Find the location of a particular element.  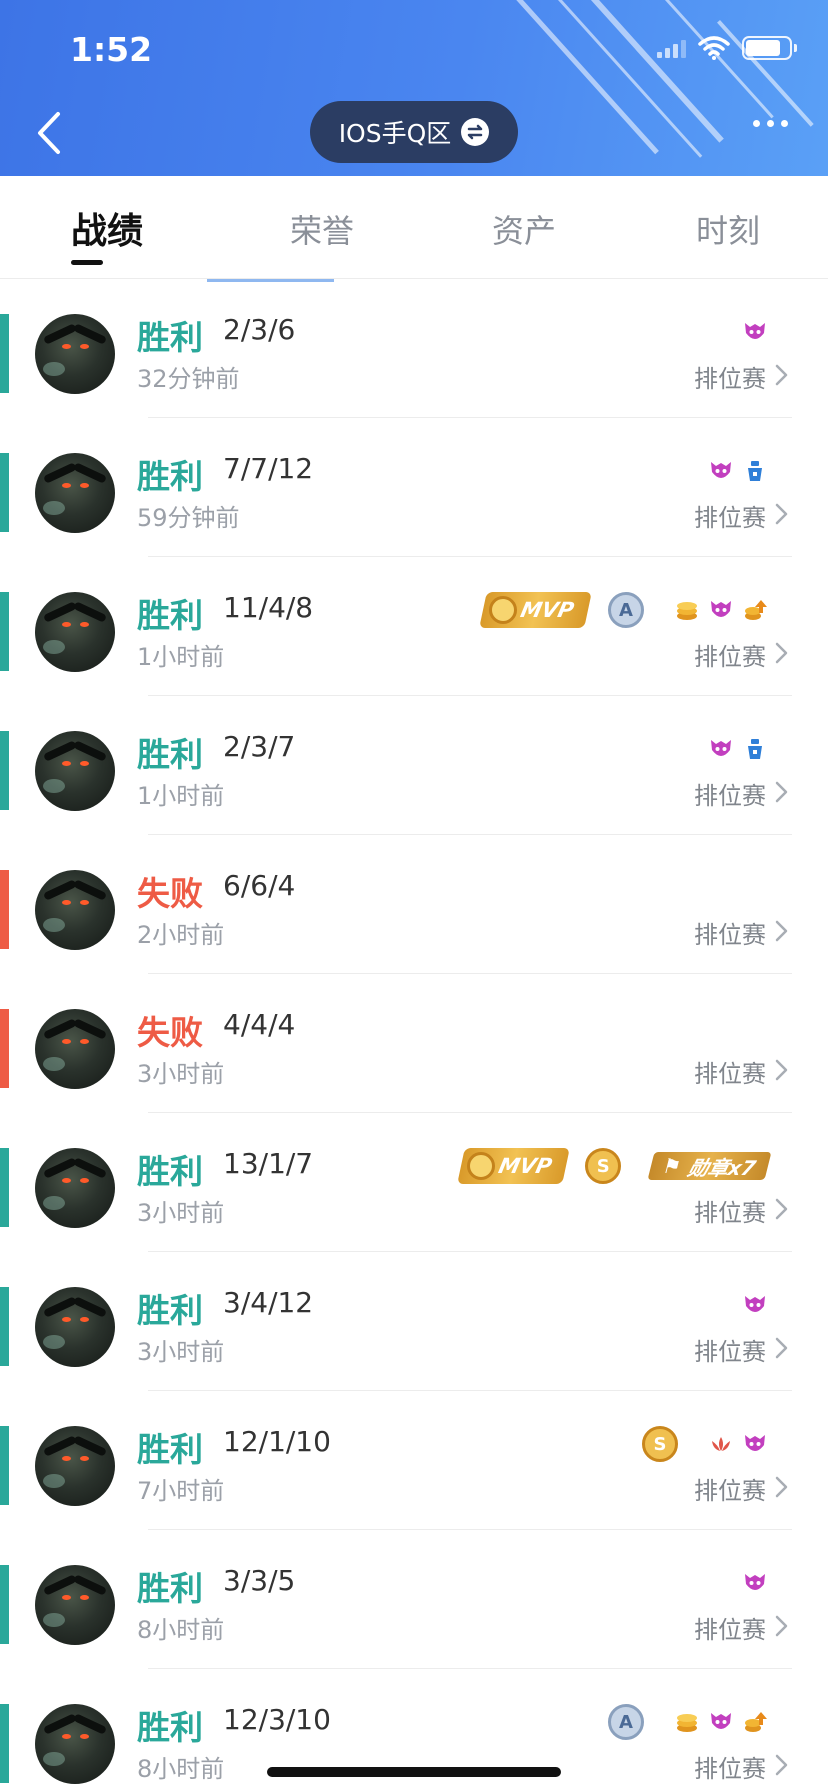

app-header: 1:52 IOS手Q区 is located at coordinates (414, 88).